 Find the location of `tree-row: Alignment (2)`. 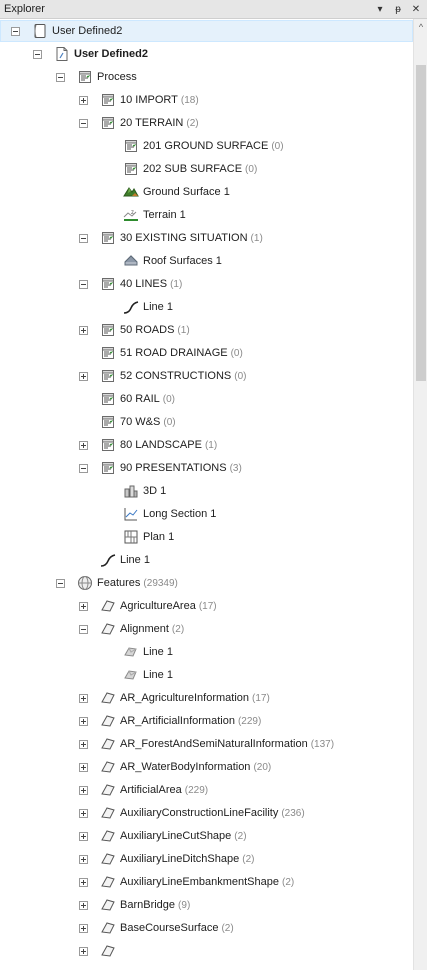

tree-row: Alignment (2) is located at coordinates (206, 629).